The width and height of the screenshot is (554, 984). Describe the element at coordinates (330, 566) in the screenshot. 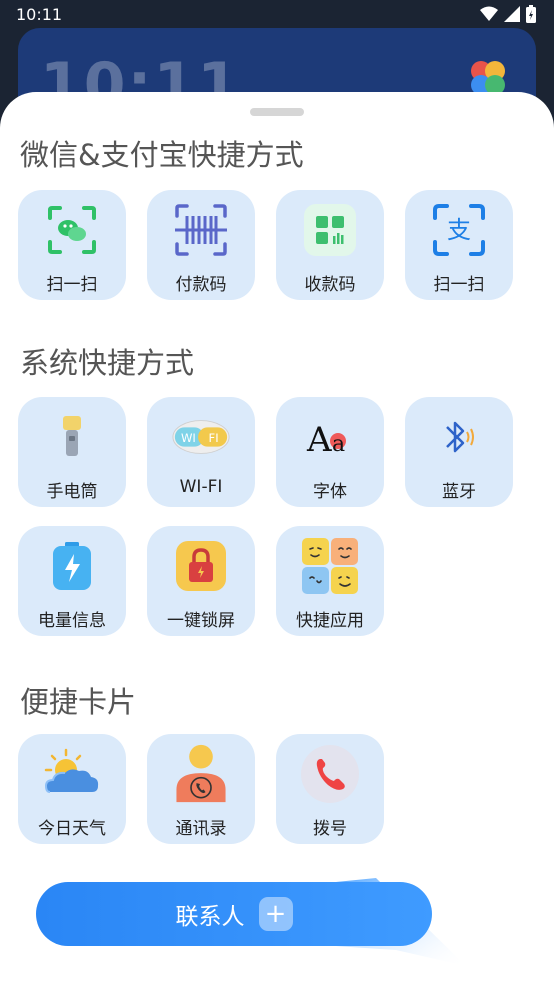

I see `quick-apps-icon` at that location.